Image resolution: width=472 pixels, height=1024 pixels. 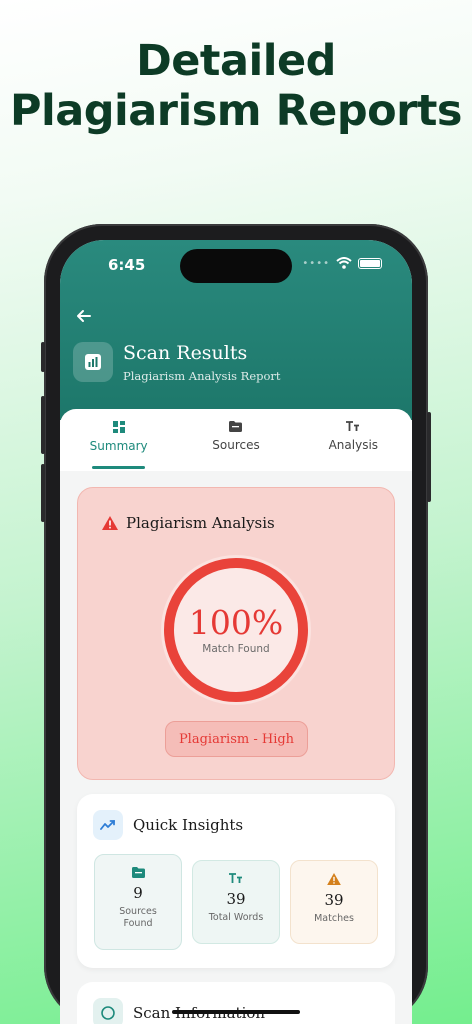 I want to click on match-label: Match Found, so click(x=236, y=649).